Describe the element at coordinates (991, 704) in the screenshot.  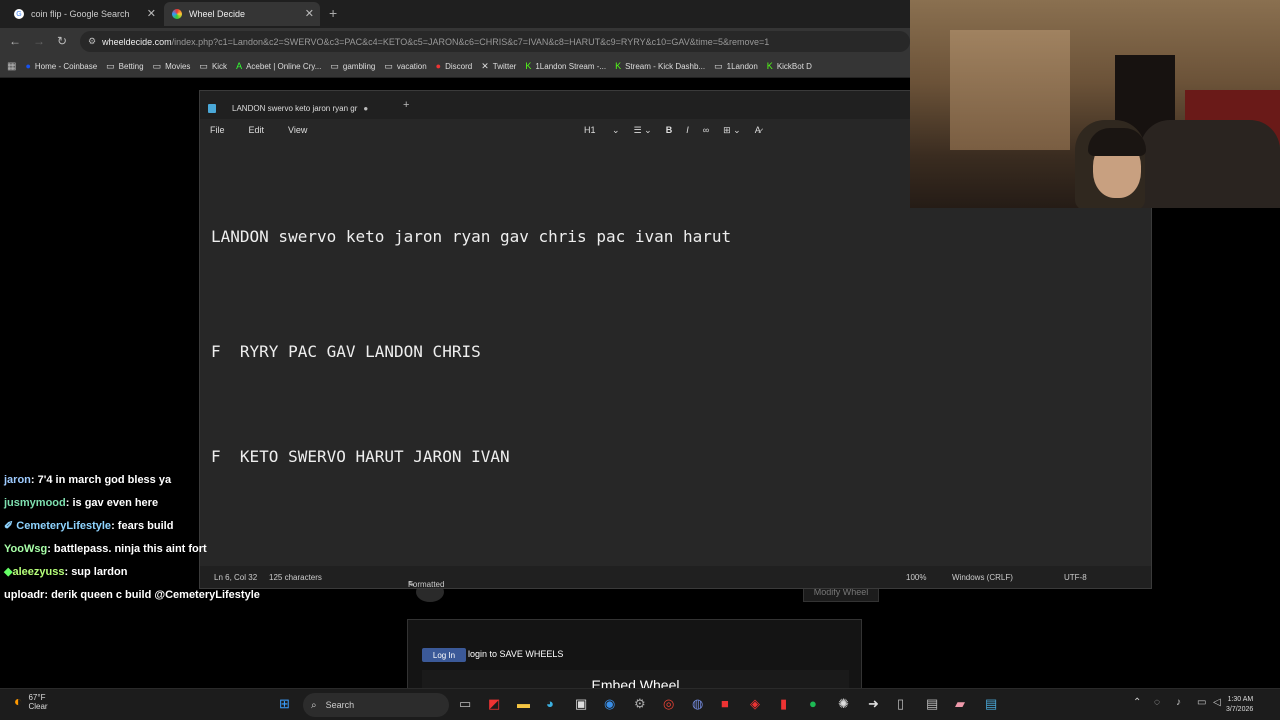
I see `notepad-taskbar-icon: ▤` at that location.